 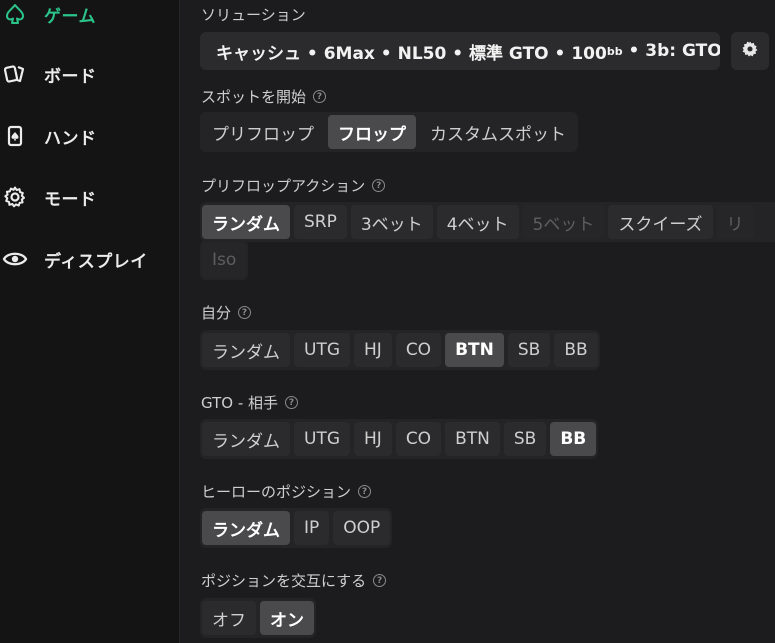 What do you see at coordinates (322, 350) in the screenshot?
I see `self-option-utg: UTG` at bounding box center [322, 350].